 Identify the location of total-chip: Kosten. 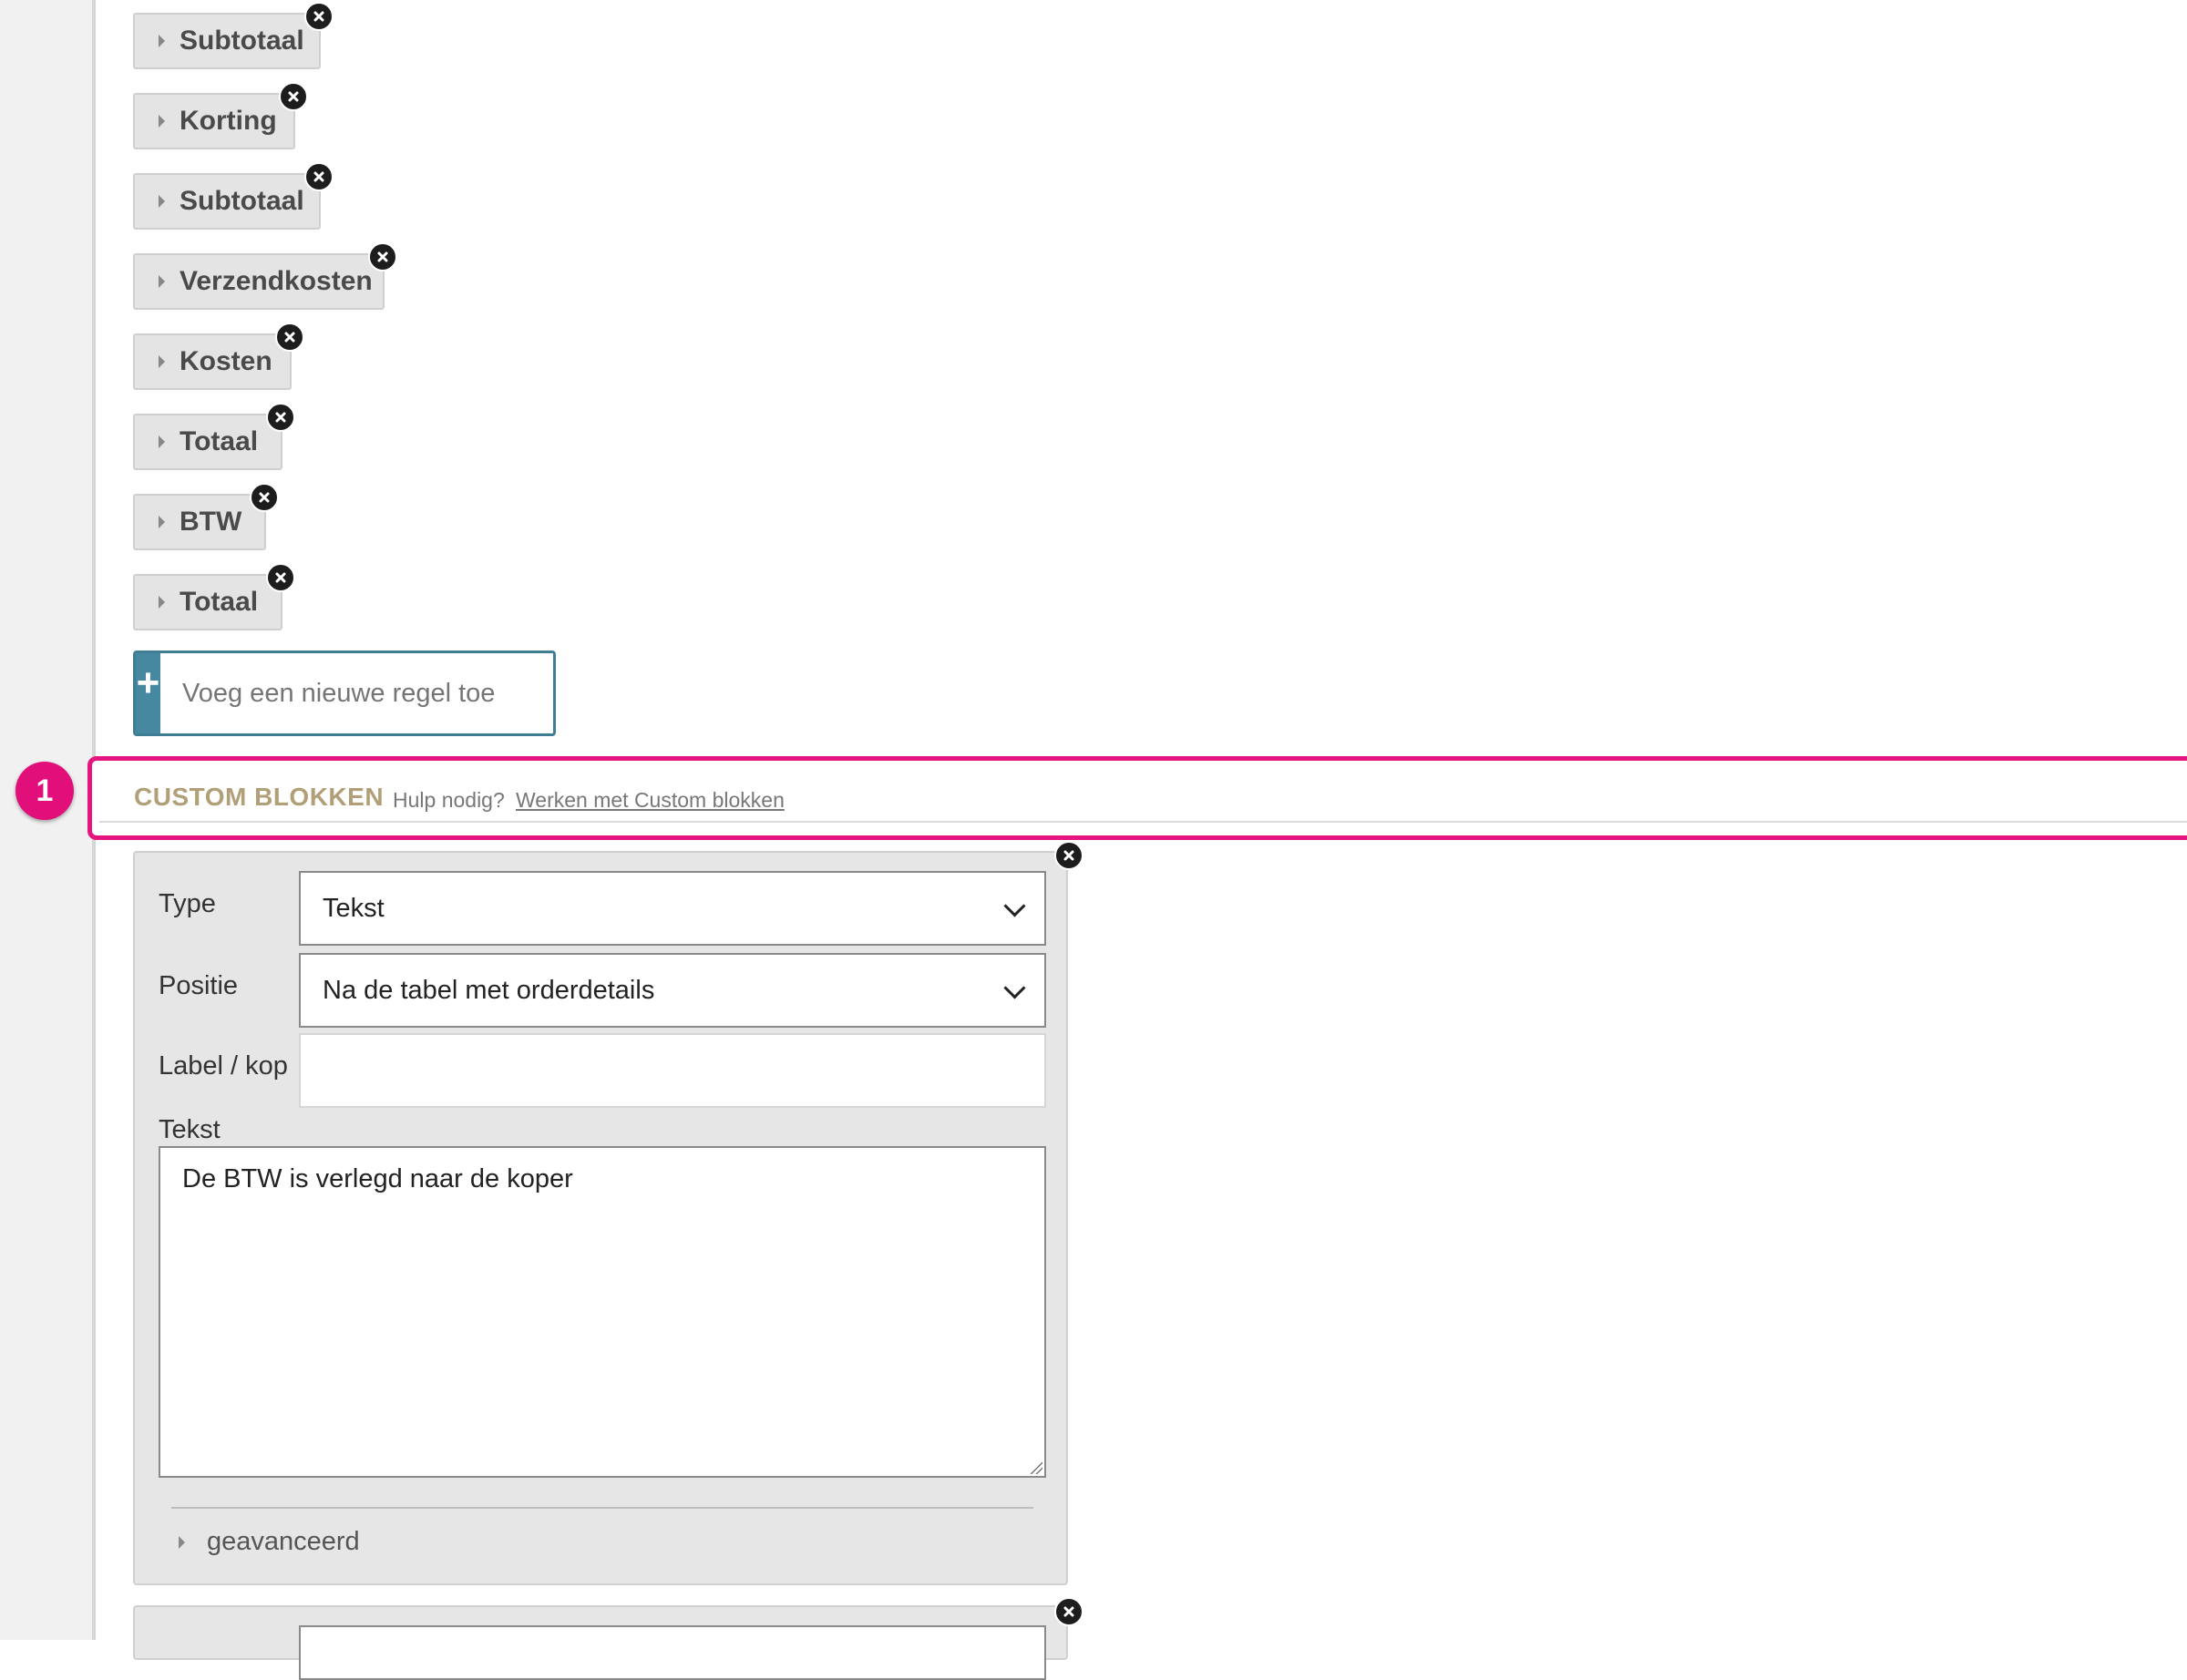
(212, 362).